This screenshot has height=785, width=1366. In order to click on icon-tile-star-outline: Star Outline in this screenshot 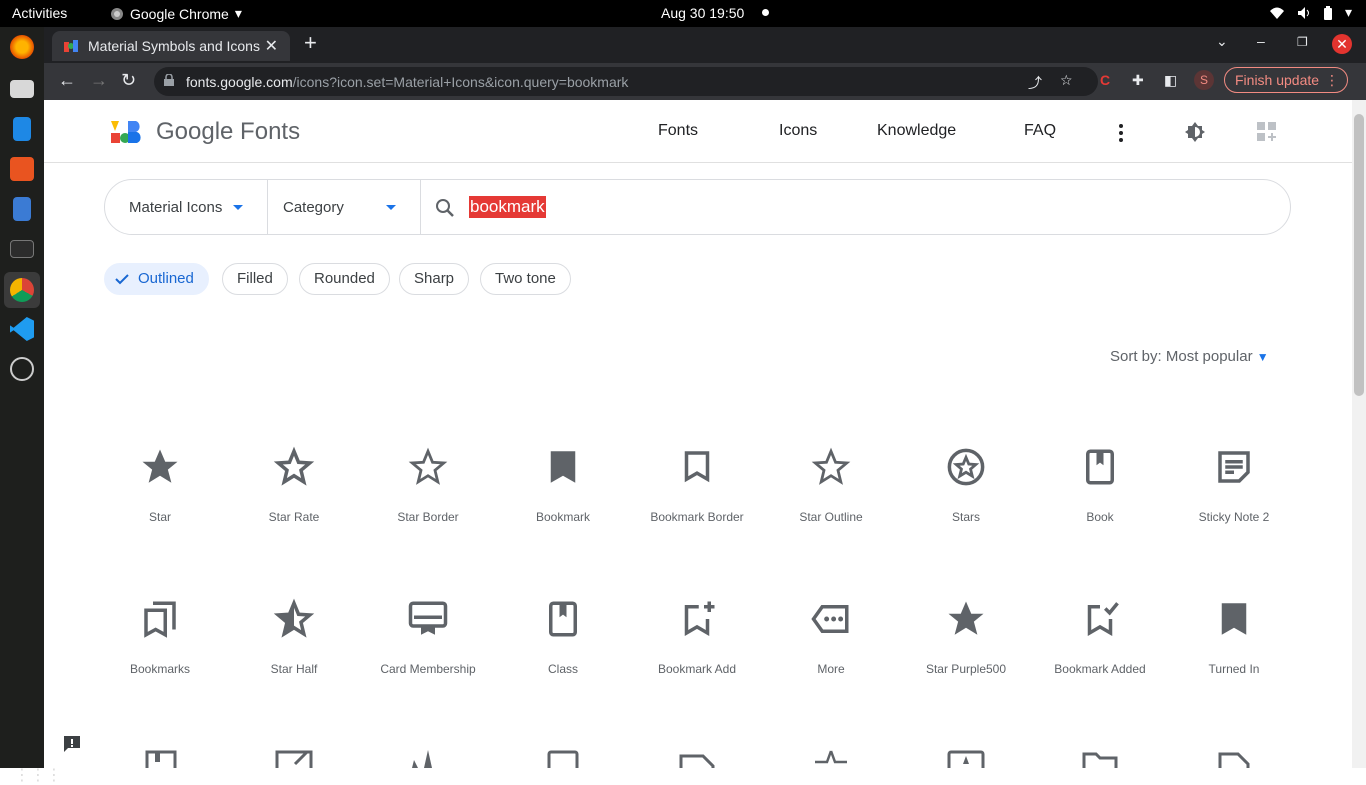, I will do `click(831, 485)`.